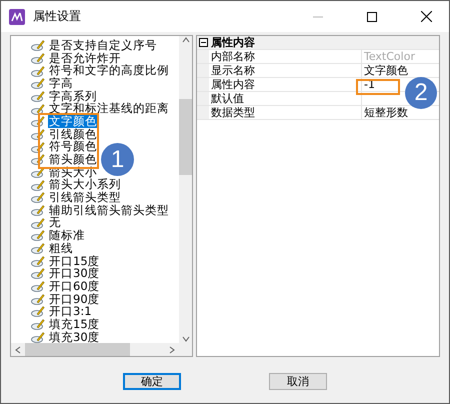 The width and height of the screenshot is (450, 404). What do you see at coordinates (85, 197) in the screenshot?
I see `tree-item: 引线箭头类型` at bounding box center [85, 197].